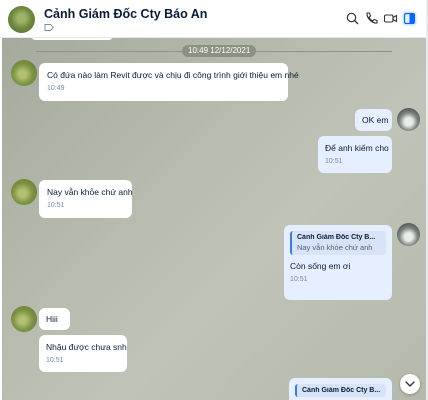 Image resolution: width=428 pixels, height=400 pixels. What do you see at coordinates (21, 19) in the screenshot?
I see `contact-avatar` at bounding box center [21, 19].